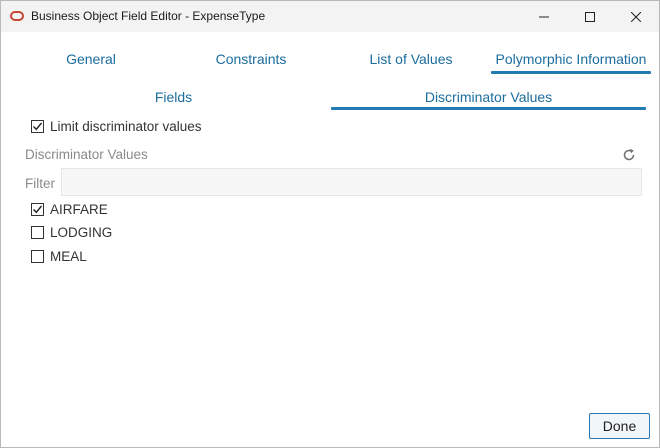 This screenshot has width=660, height=448. I want to click on close-button, so click(636, 16).